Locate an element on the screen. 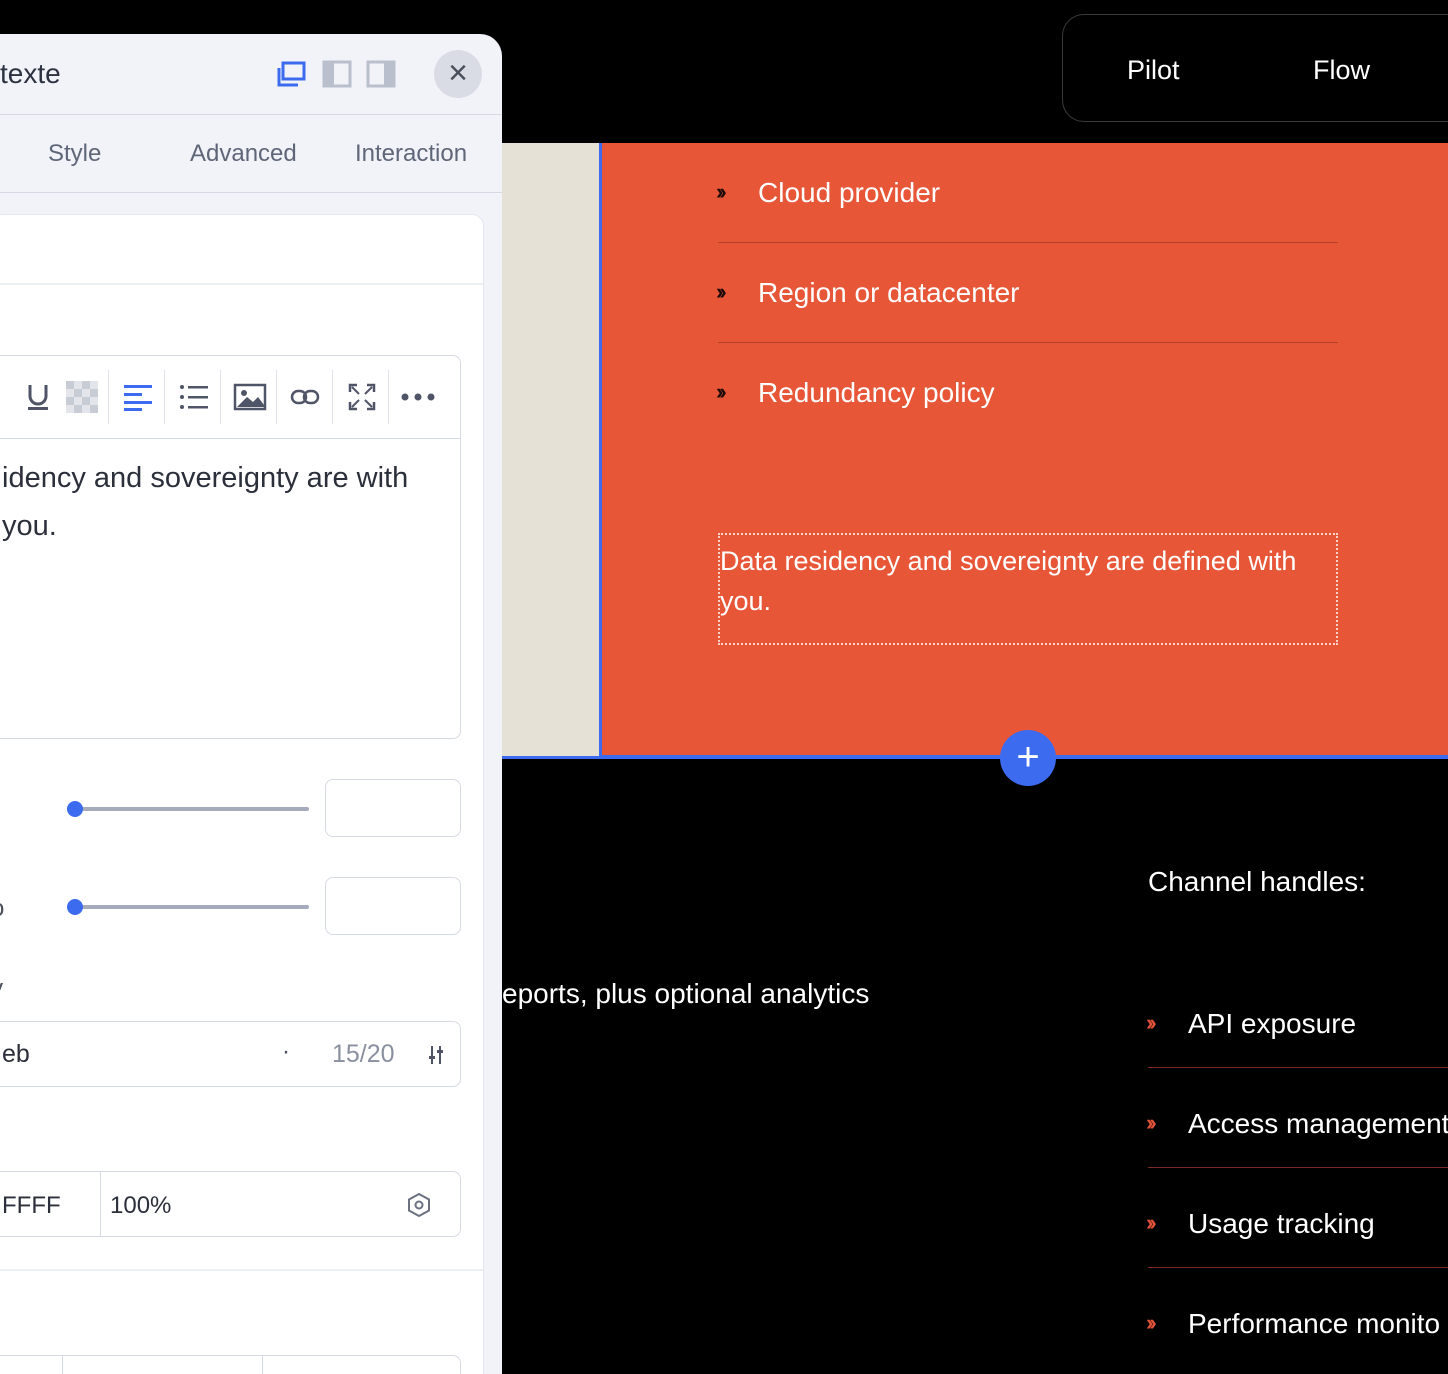  popout-window-icon is located at coordinates (291, 74).